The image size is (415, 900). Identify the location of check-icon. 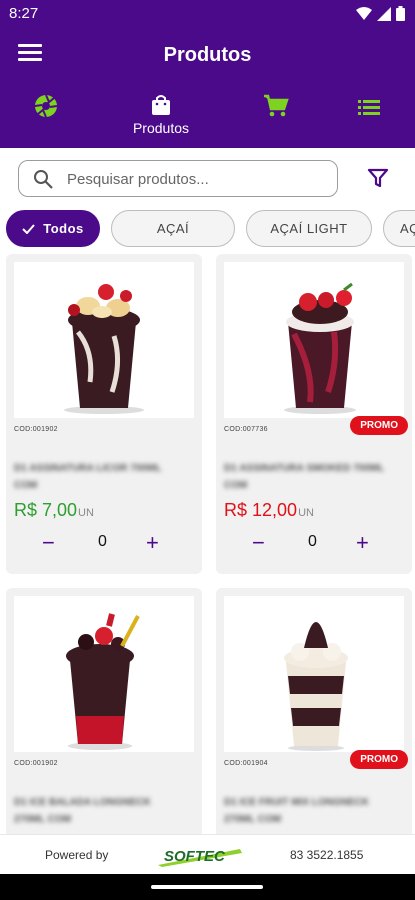
(28, 228).